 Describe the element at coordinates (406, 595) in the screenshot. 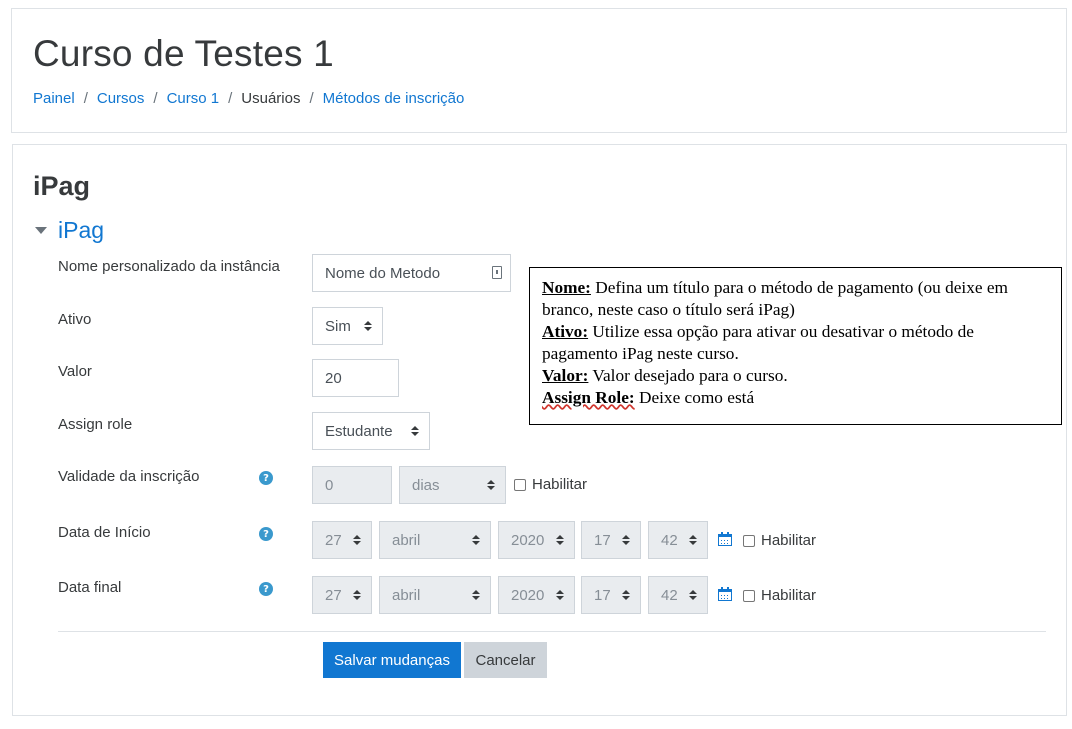

I see `end-month-value: abril` at that location.